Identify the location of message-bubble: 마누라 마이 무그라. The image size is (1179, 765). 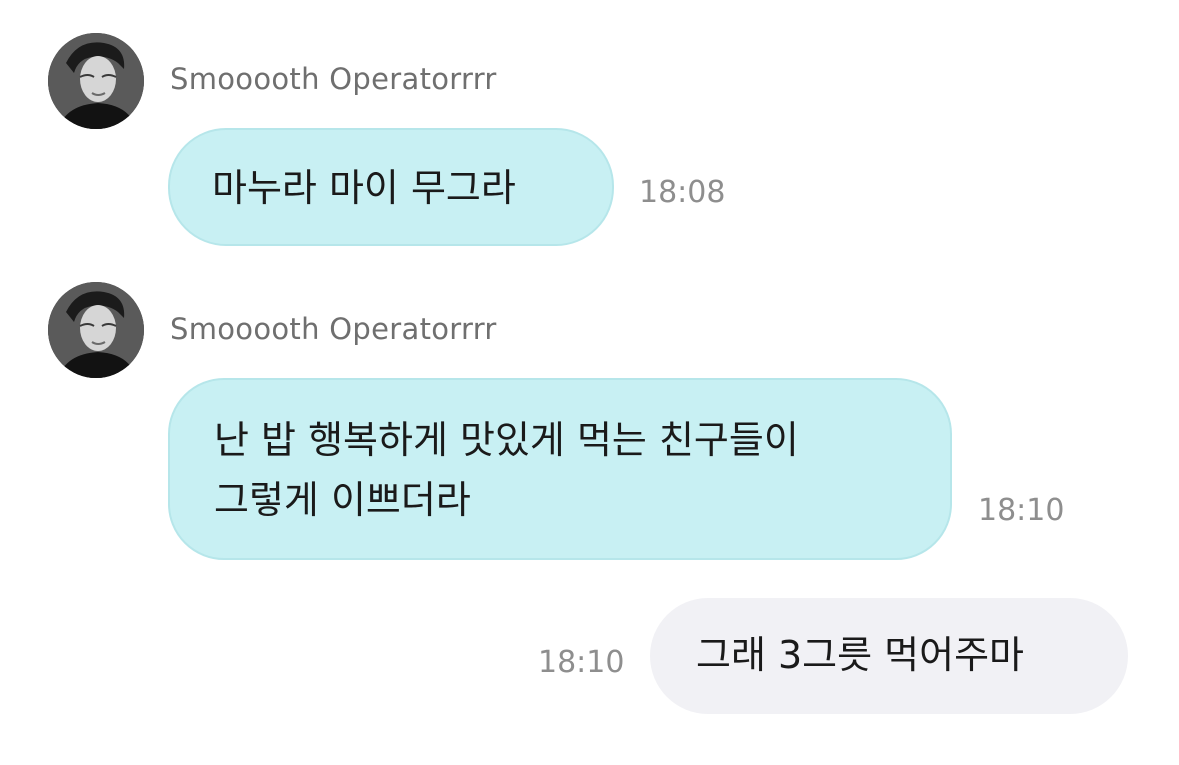
(391, 187).